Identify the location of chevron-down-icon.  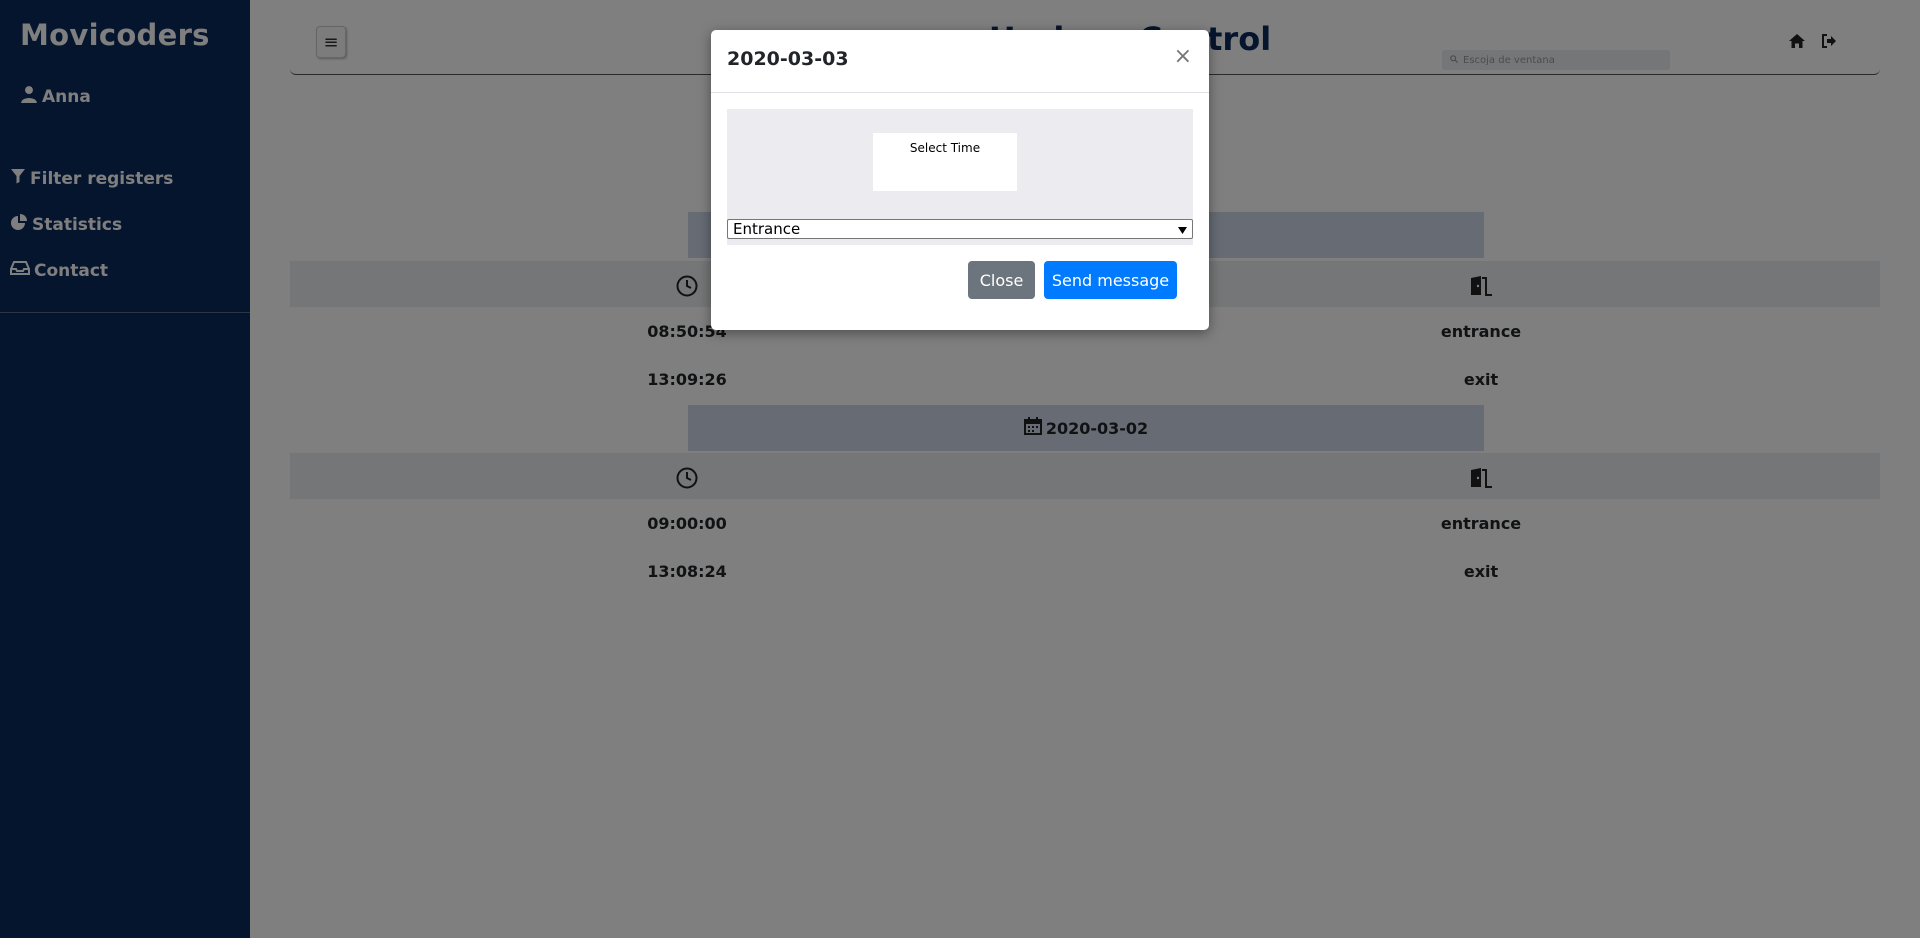
(1182, 229).